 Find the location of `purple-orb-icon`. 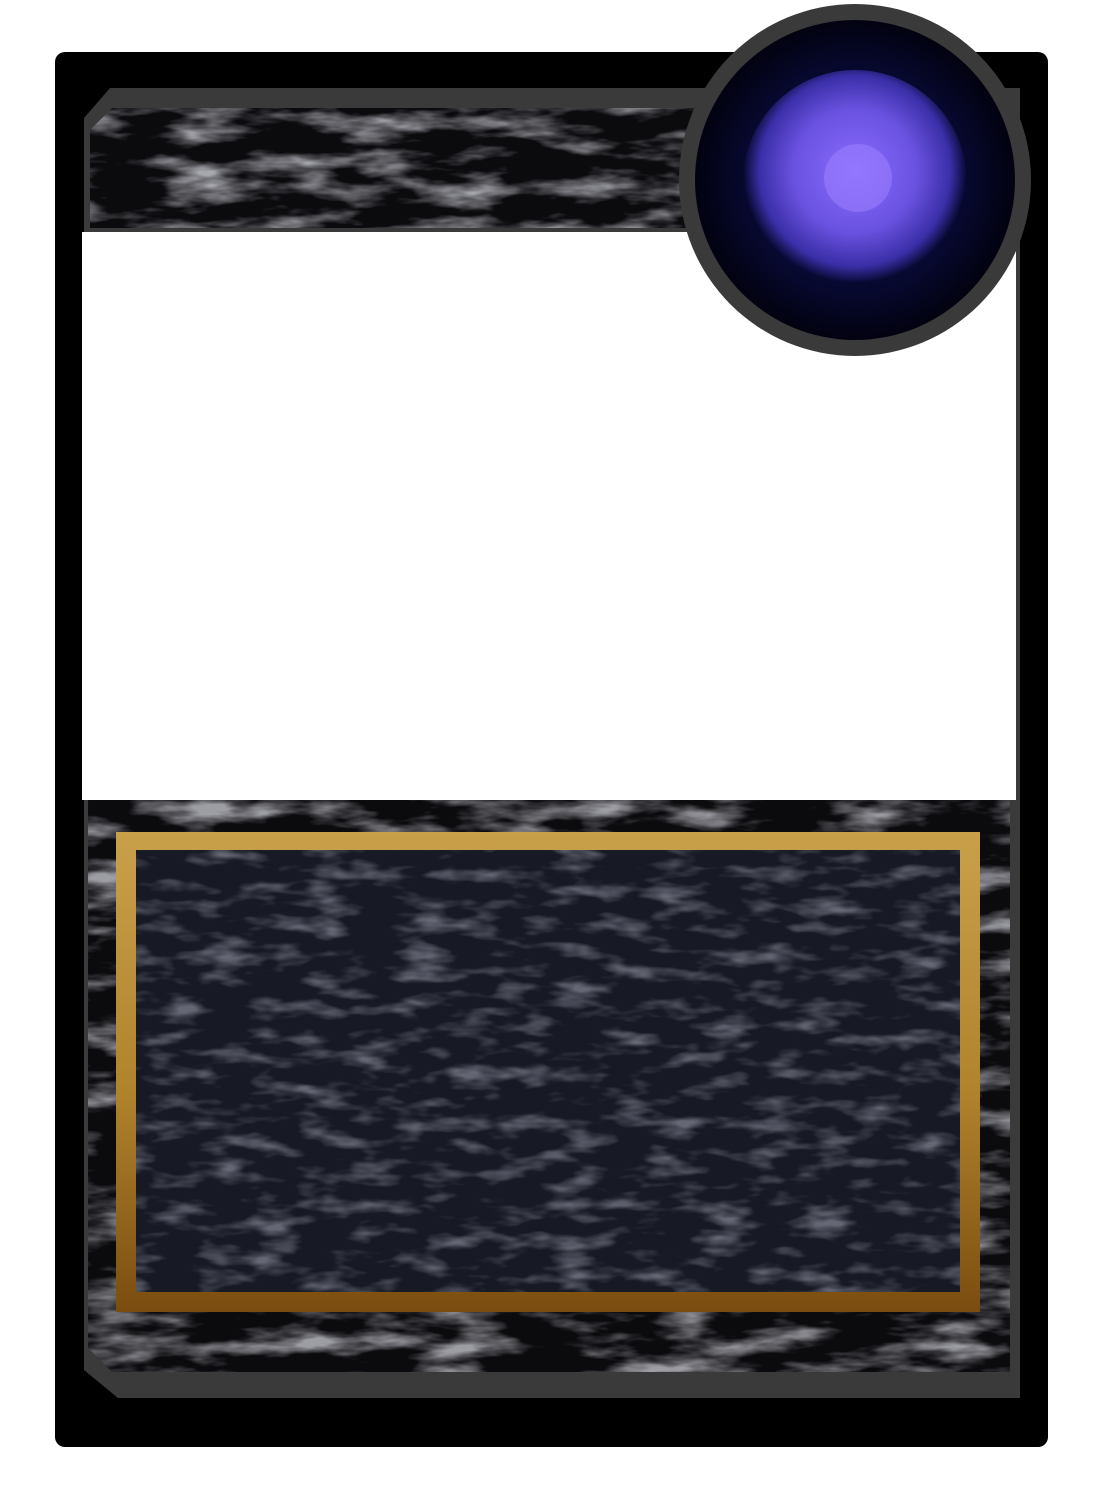

purple-orb-icon is located at coordinates (855, 180).